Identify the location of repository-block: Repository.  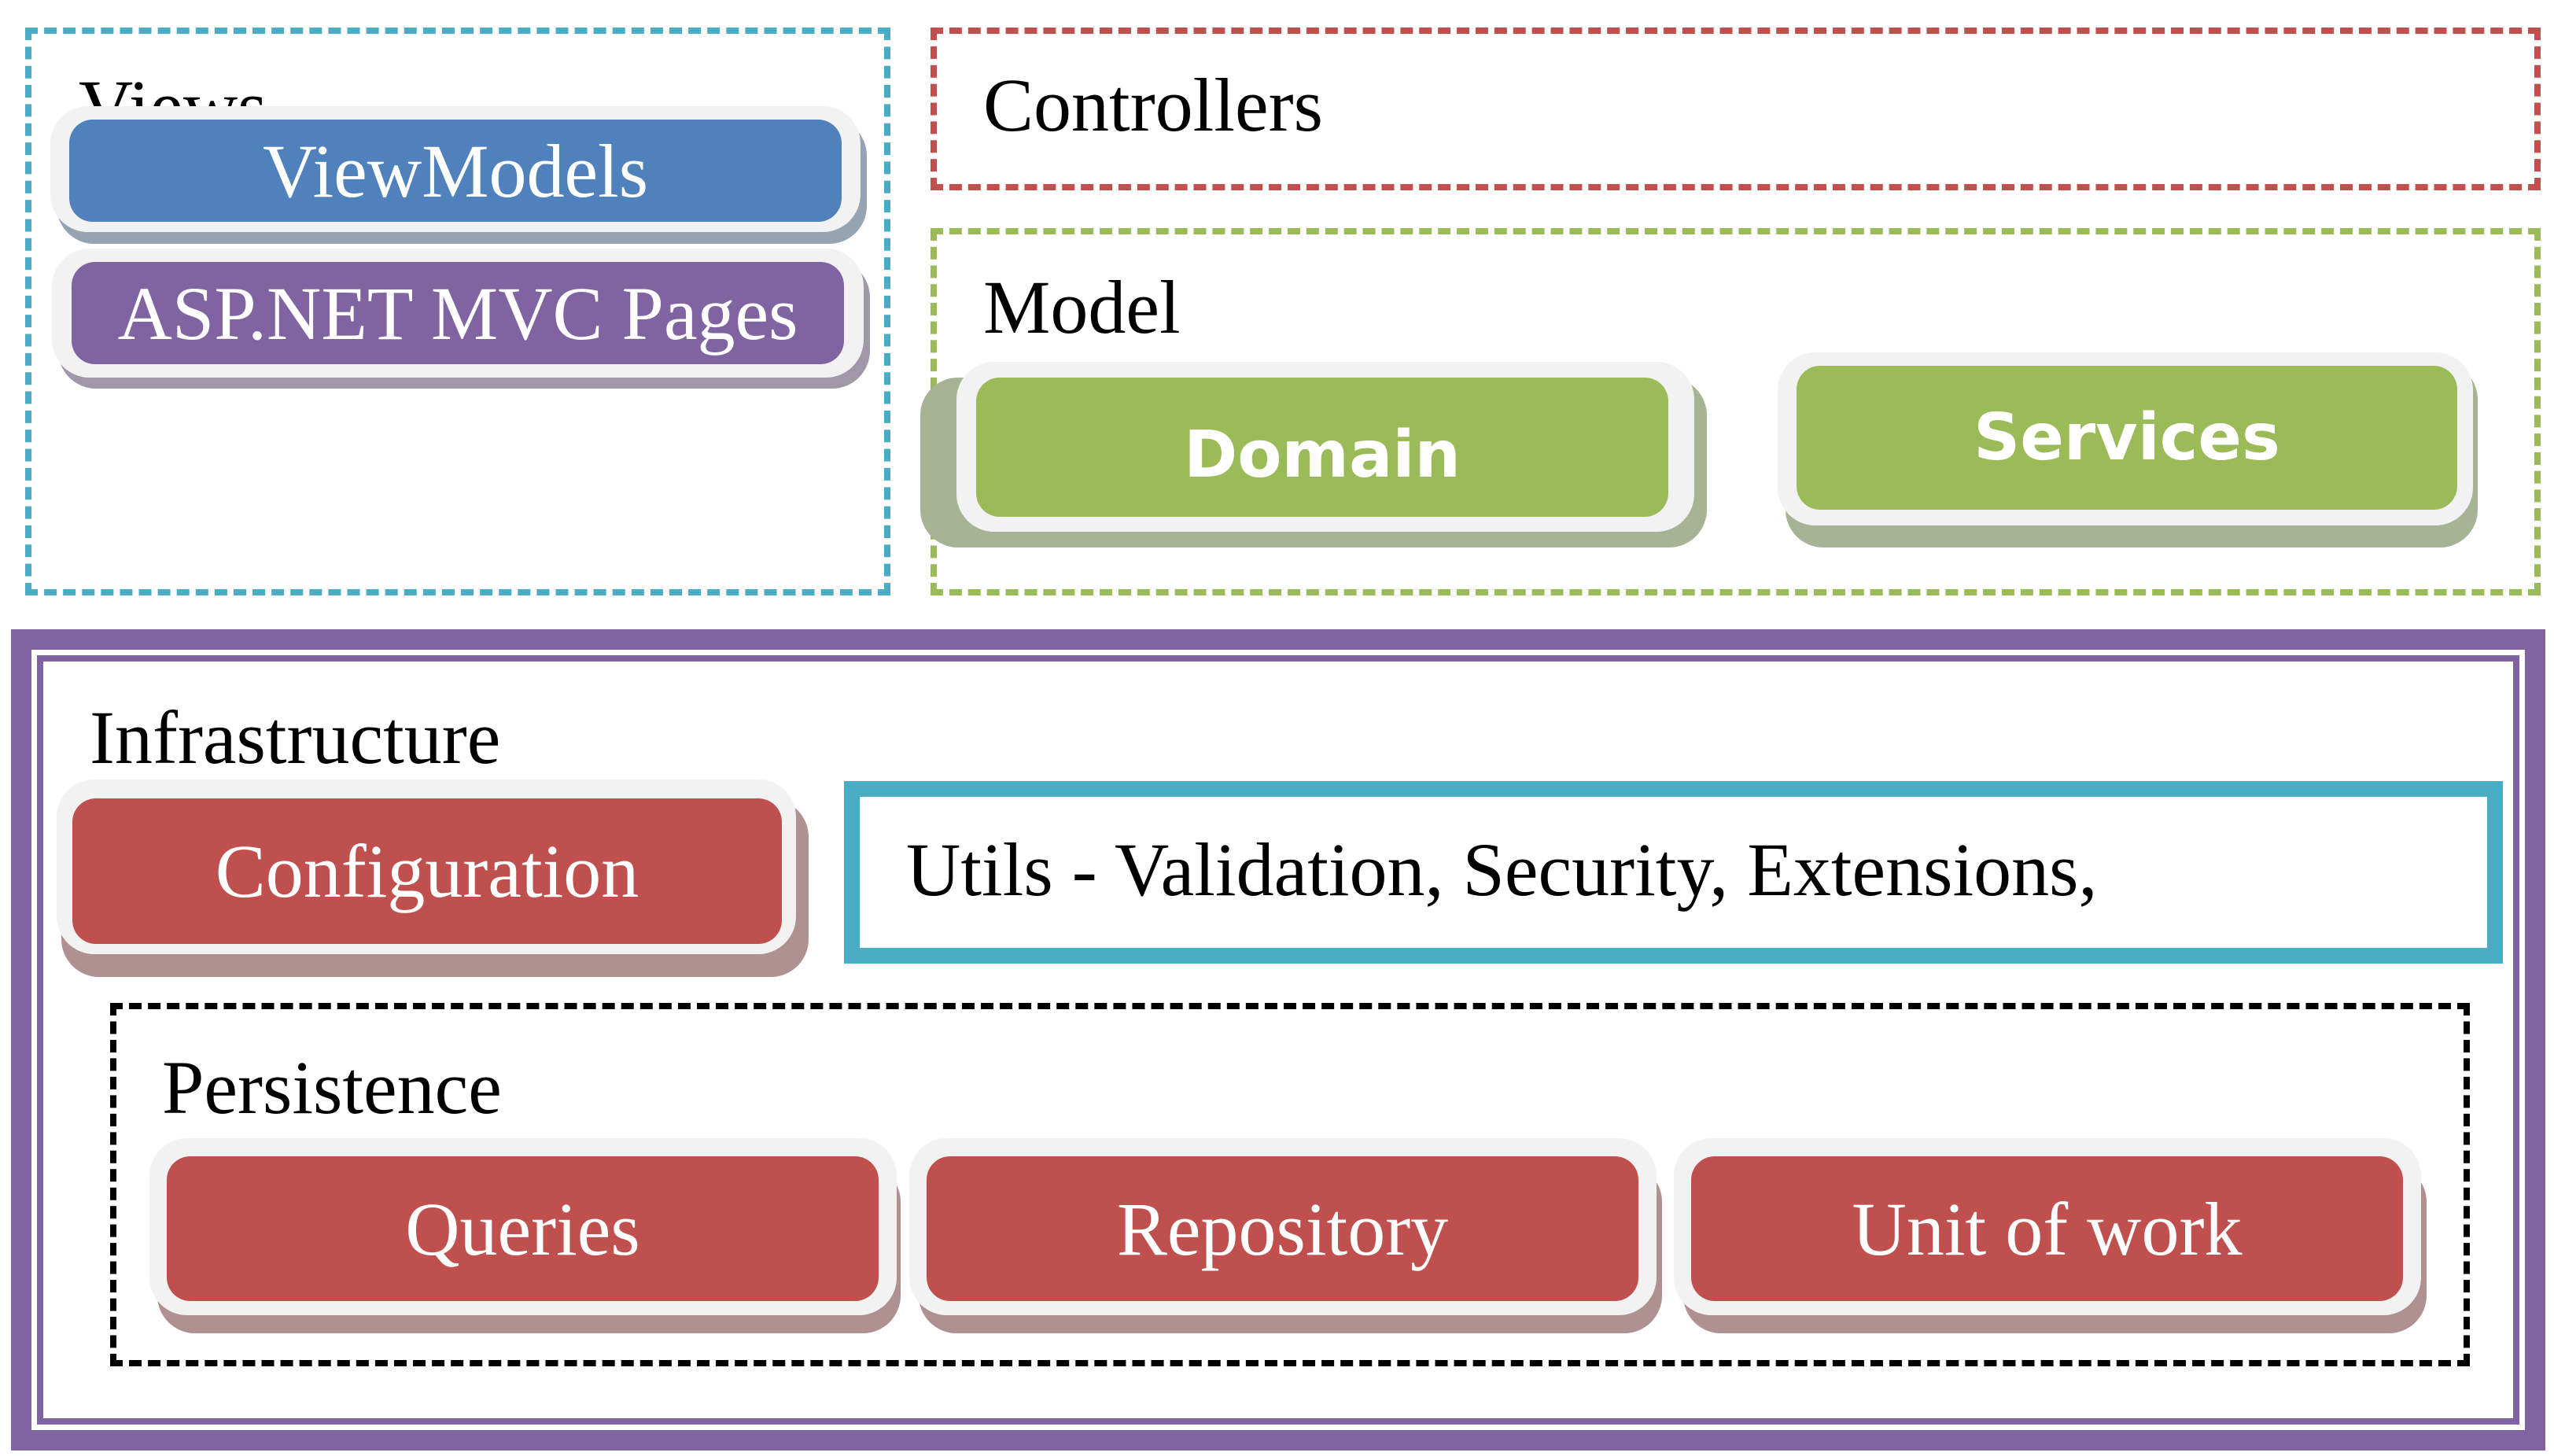
(1282, 1228).